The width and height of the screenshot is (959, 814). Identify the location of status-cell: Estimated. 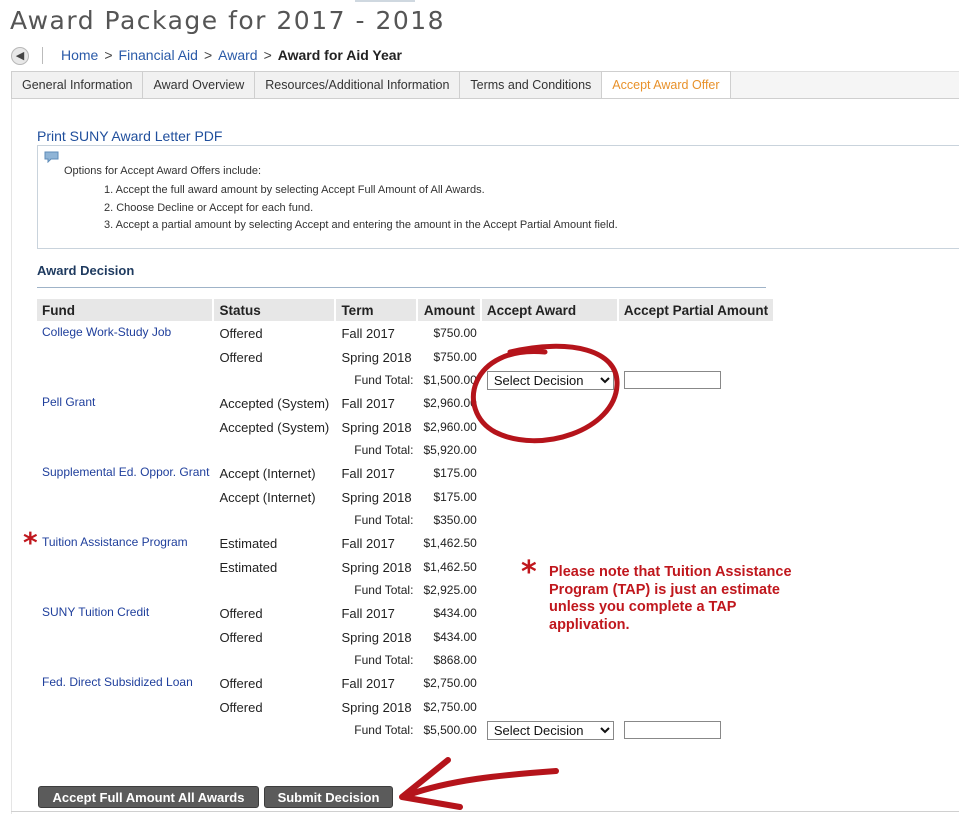
(248, 567).